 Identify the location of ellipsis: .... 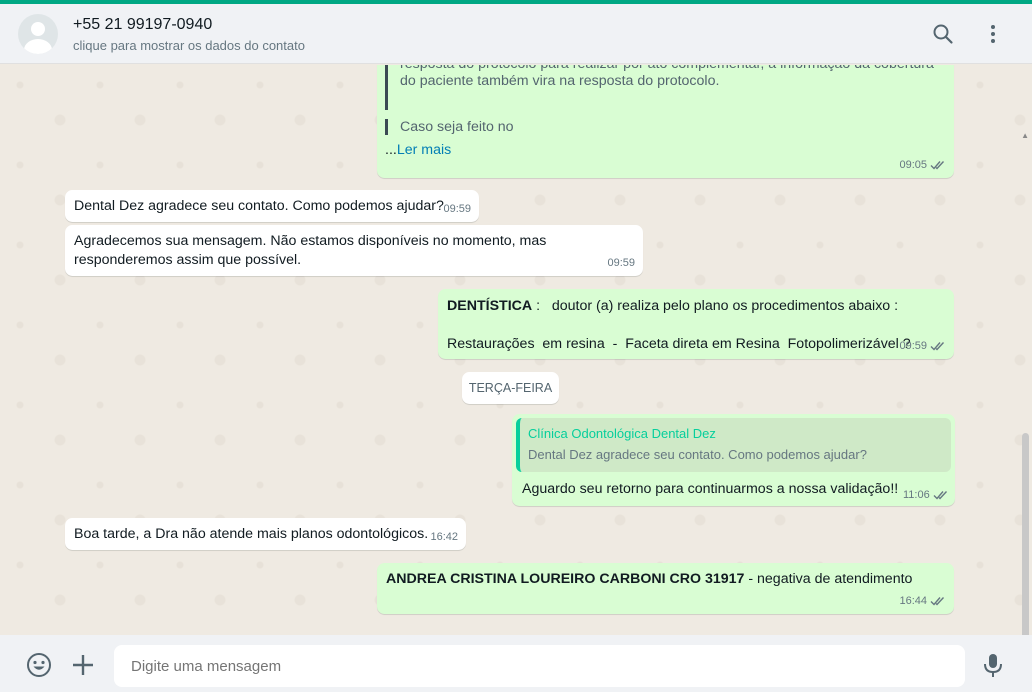
(391, 150).